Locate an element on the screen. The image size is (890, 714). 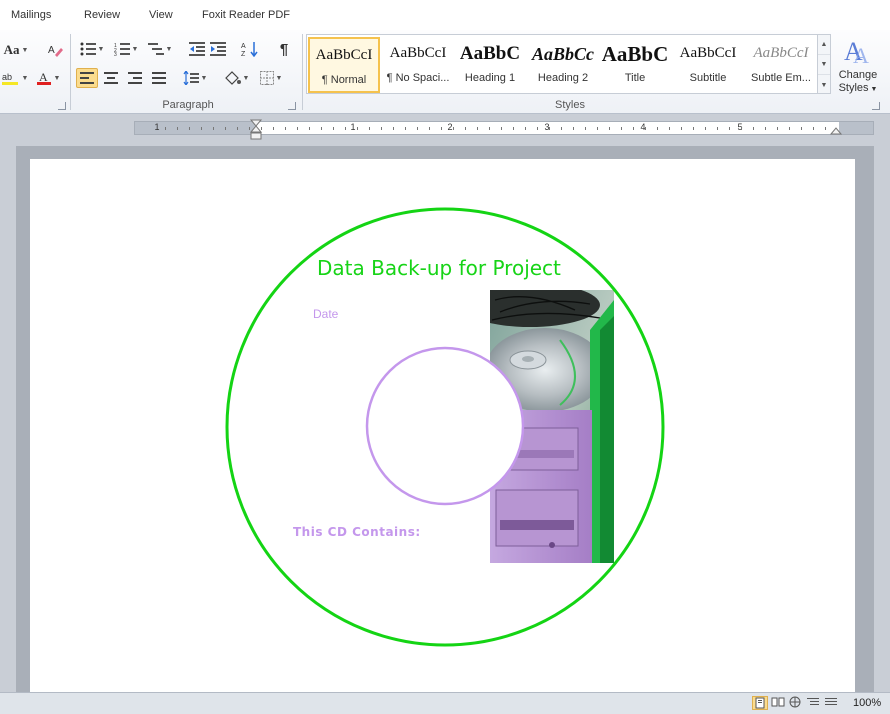
cd-label-date: Date is located at coordinates (325, 314).